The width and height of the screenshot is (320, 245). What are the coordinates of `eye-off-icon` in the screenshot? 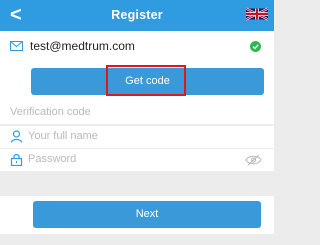 It's located at (253, 160).